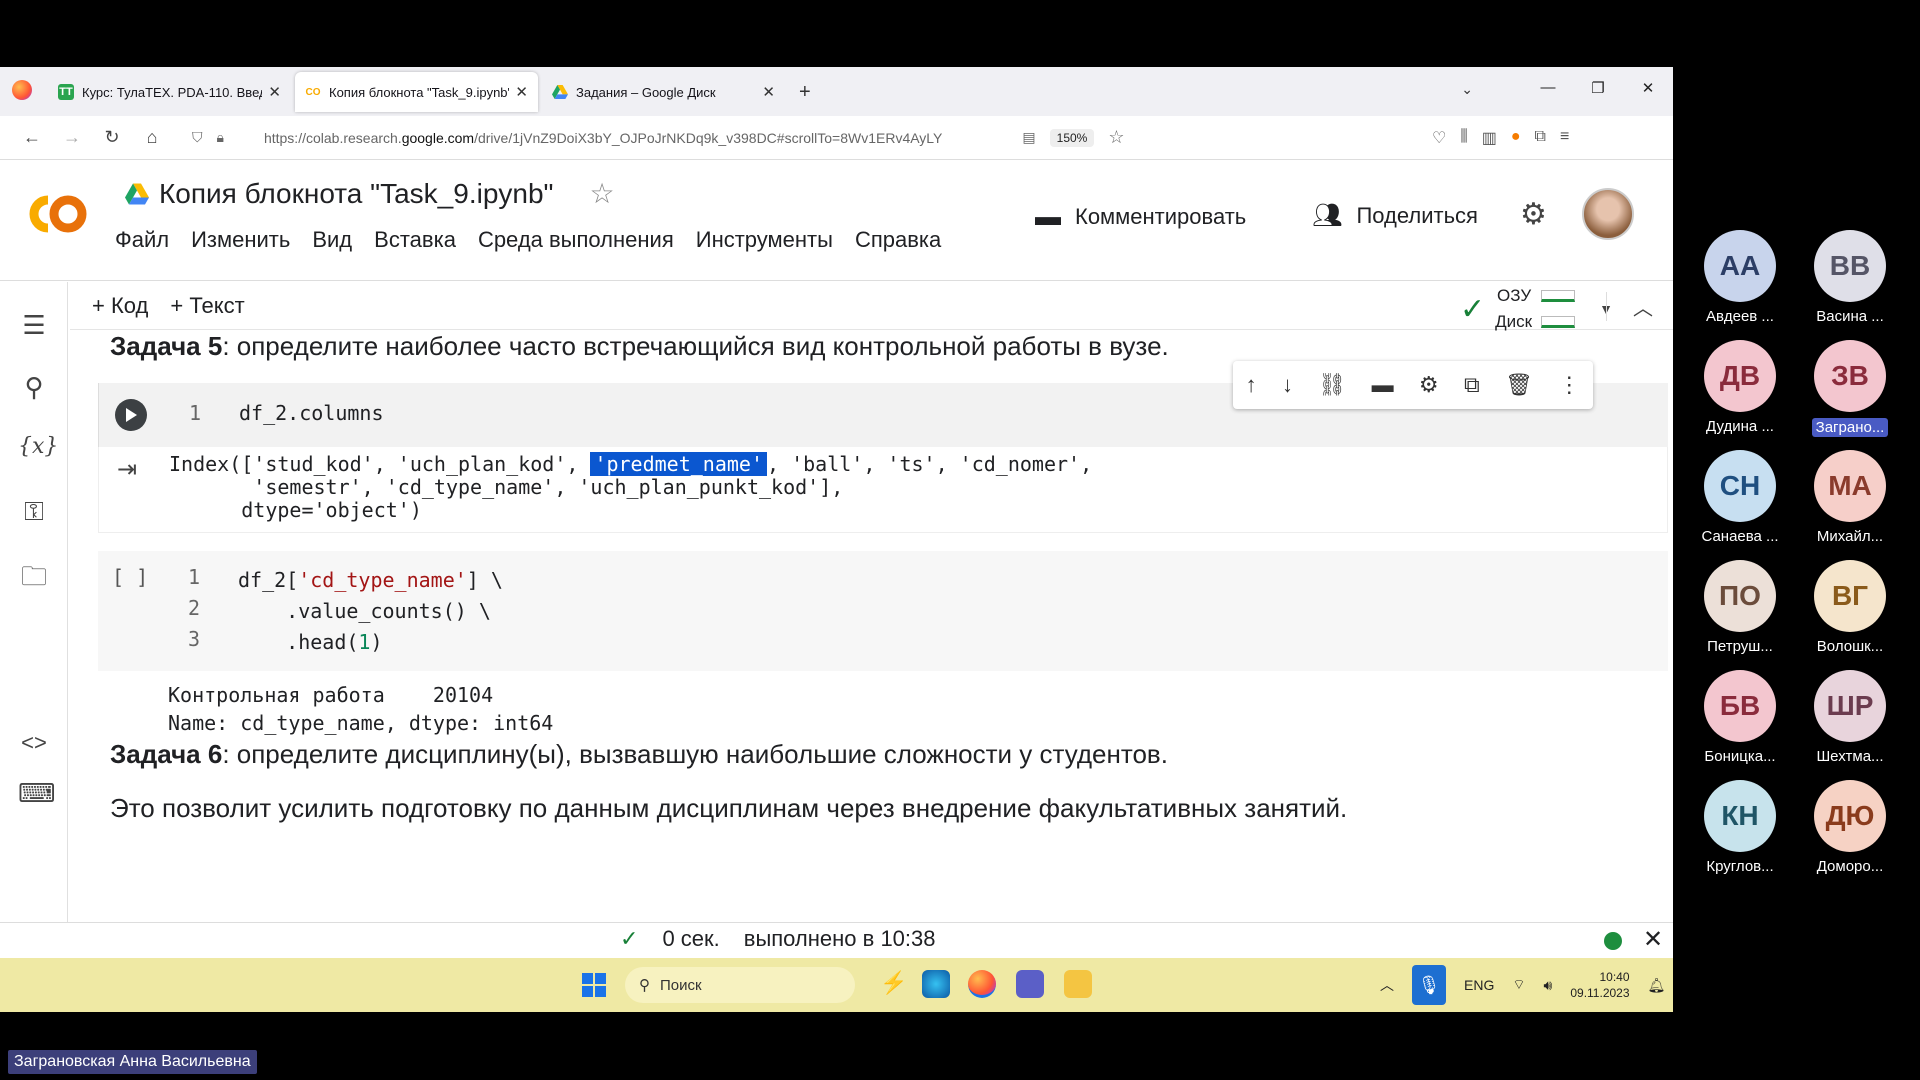 The height and width of the screenshot is (1080, 1920). What do you see at coordinates (805, 92) in the screenshot?
I see `new-tab-icon: +` at bounding box center [805, 92].